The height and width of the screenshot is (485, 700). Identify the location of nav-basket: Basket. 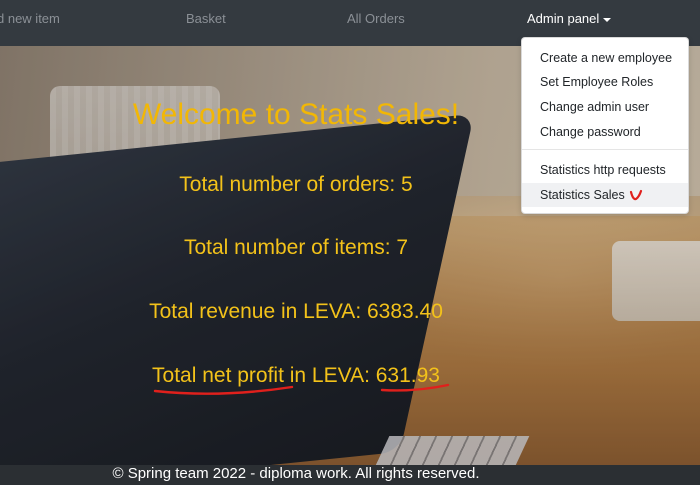
(206, 18).